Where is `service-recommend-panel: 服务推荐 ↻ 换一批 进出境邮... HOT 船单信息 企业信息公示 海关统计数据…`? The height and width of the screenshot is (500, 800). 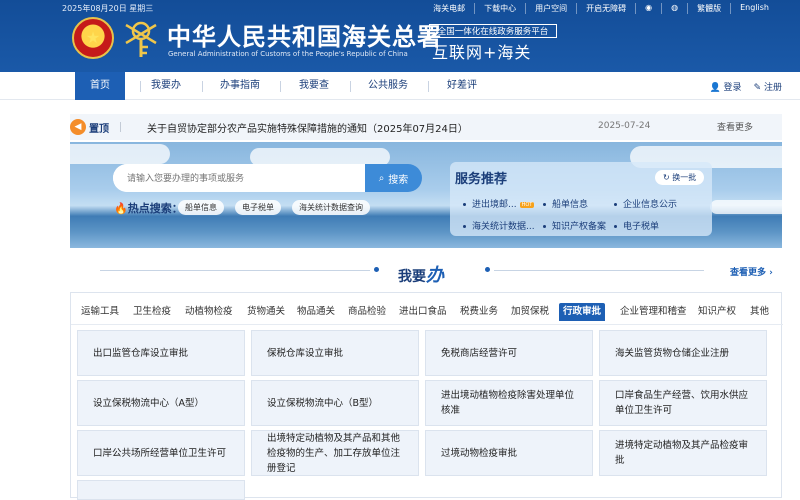
service-recommend-panel: 服务推荐 ↻ 换一批 进出境邮... HOT 船单信息 企业信息公示 海关统计数据… is located at coordinates (581, 199).